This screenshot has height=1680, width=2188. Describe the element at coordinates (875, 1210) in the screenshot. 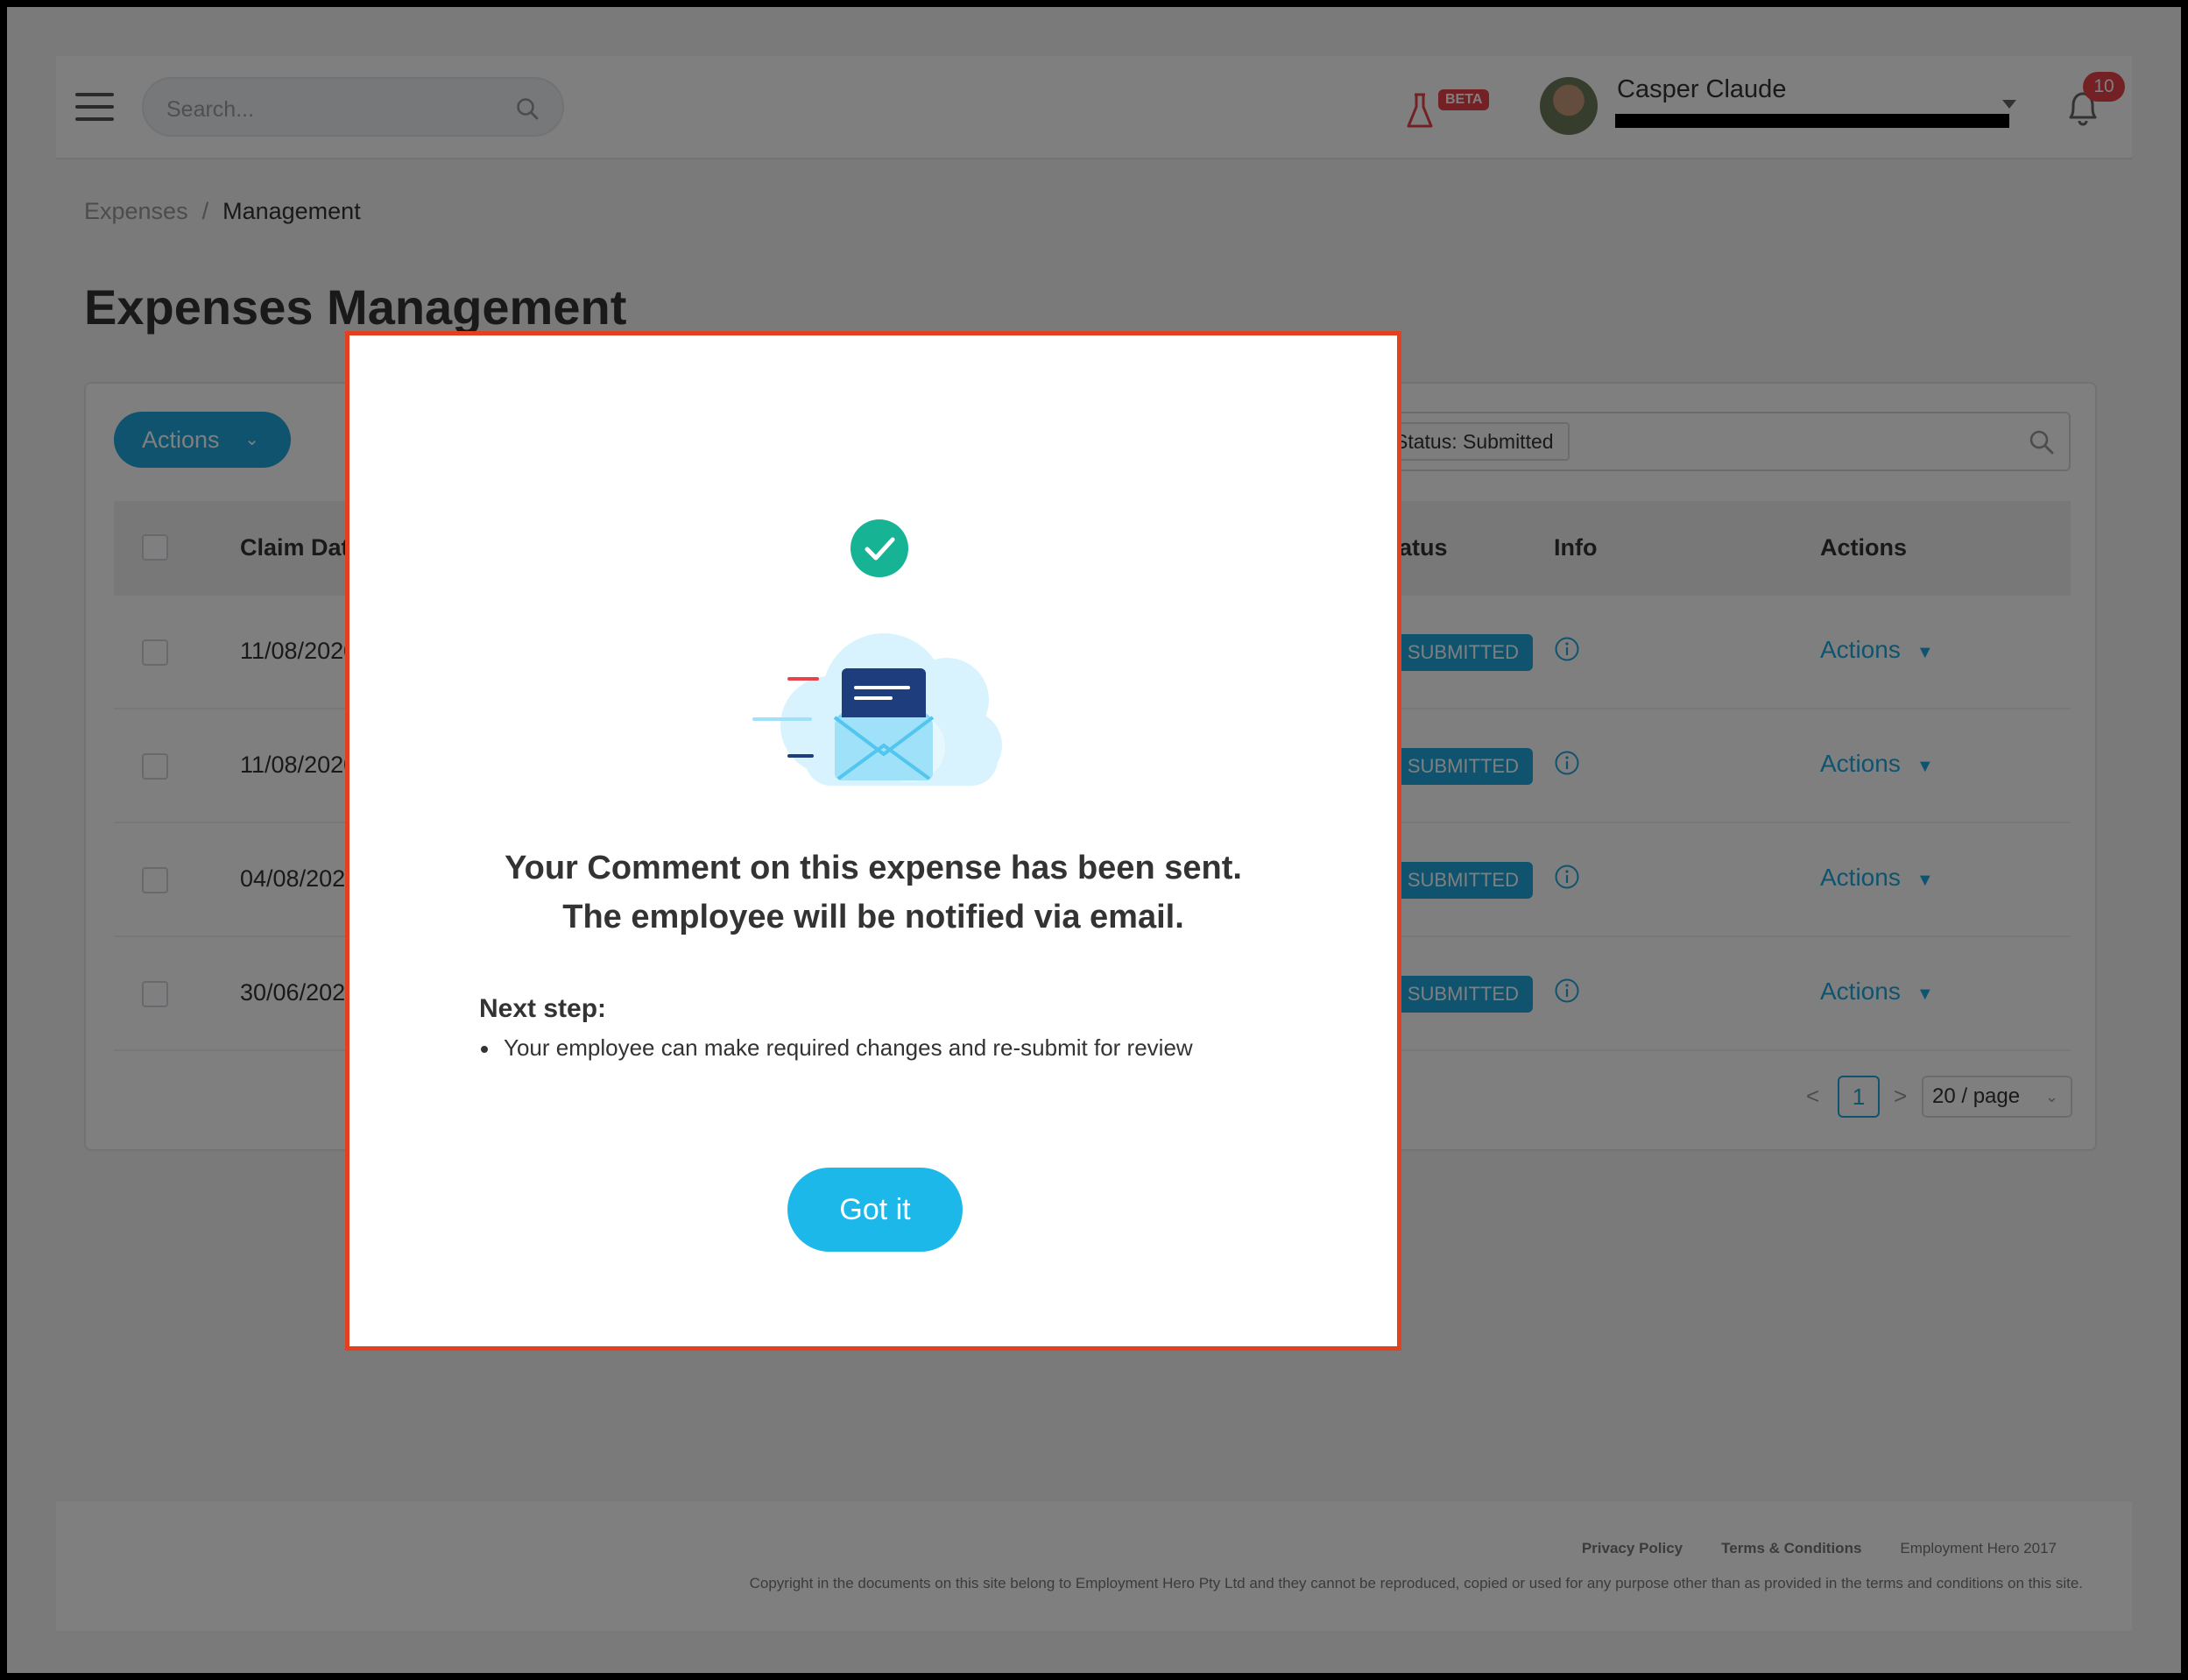

I see `got-it-button: Got it` at that location.